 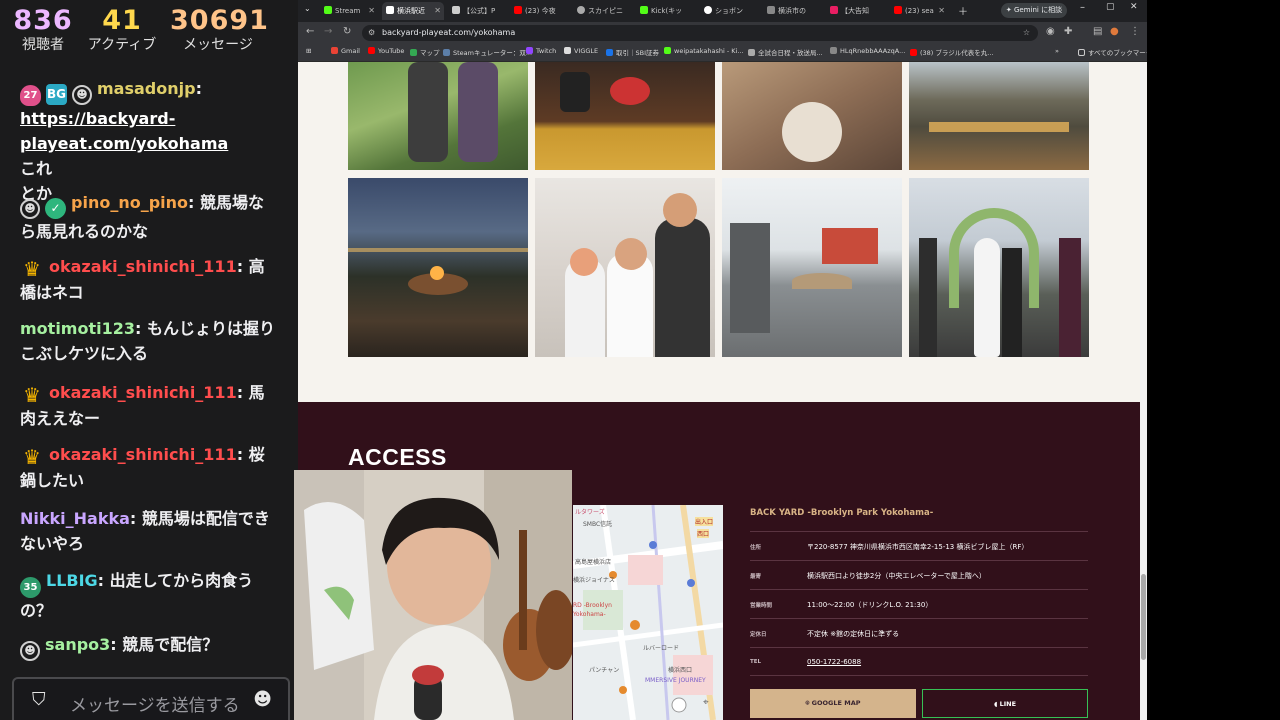 What do you see at coordinates (1034, 10) in the screenshot?
I see `gemini-button: ✦ Gemini に相談` at bounding box center [1034, 10].